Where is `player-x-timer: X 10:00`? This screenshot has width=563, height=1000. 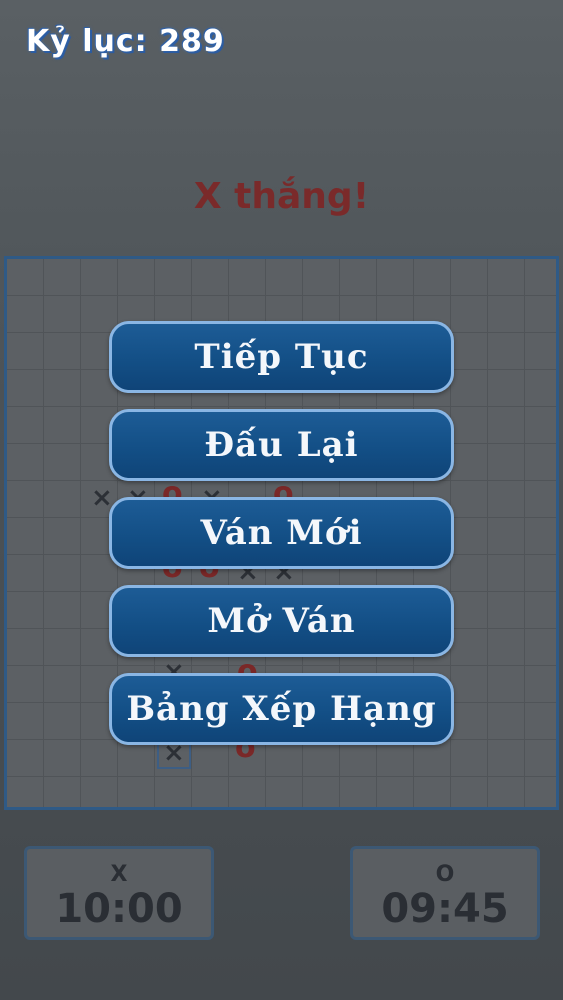
player-x-timer: X 10:00 is located at coordinates (119, 893).